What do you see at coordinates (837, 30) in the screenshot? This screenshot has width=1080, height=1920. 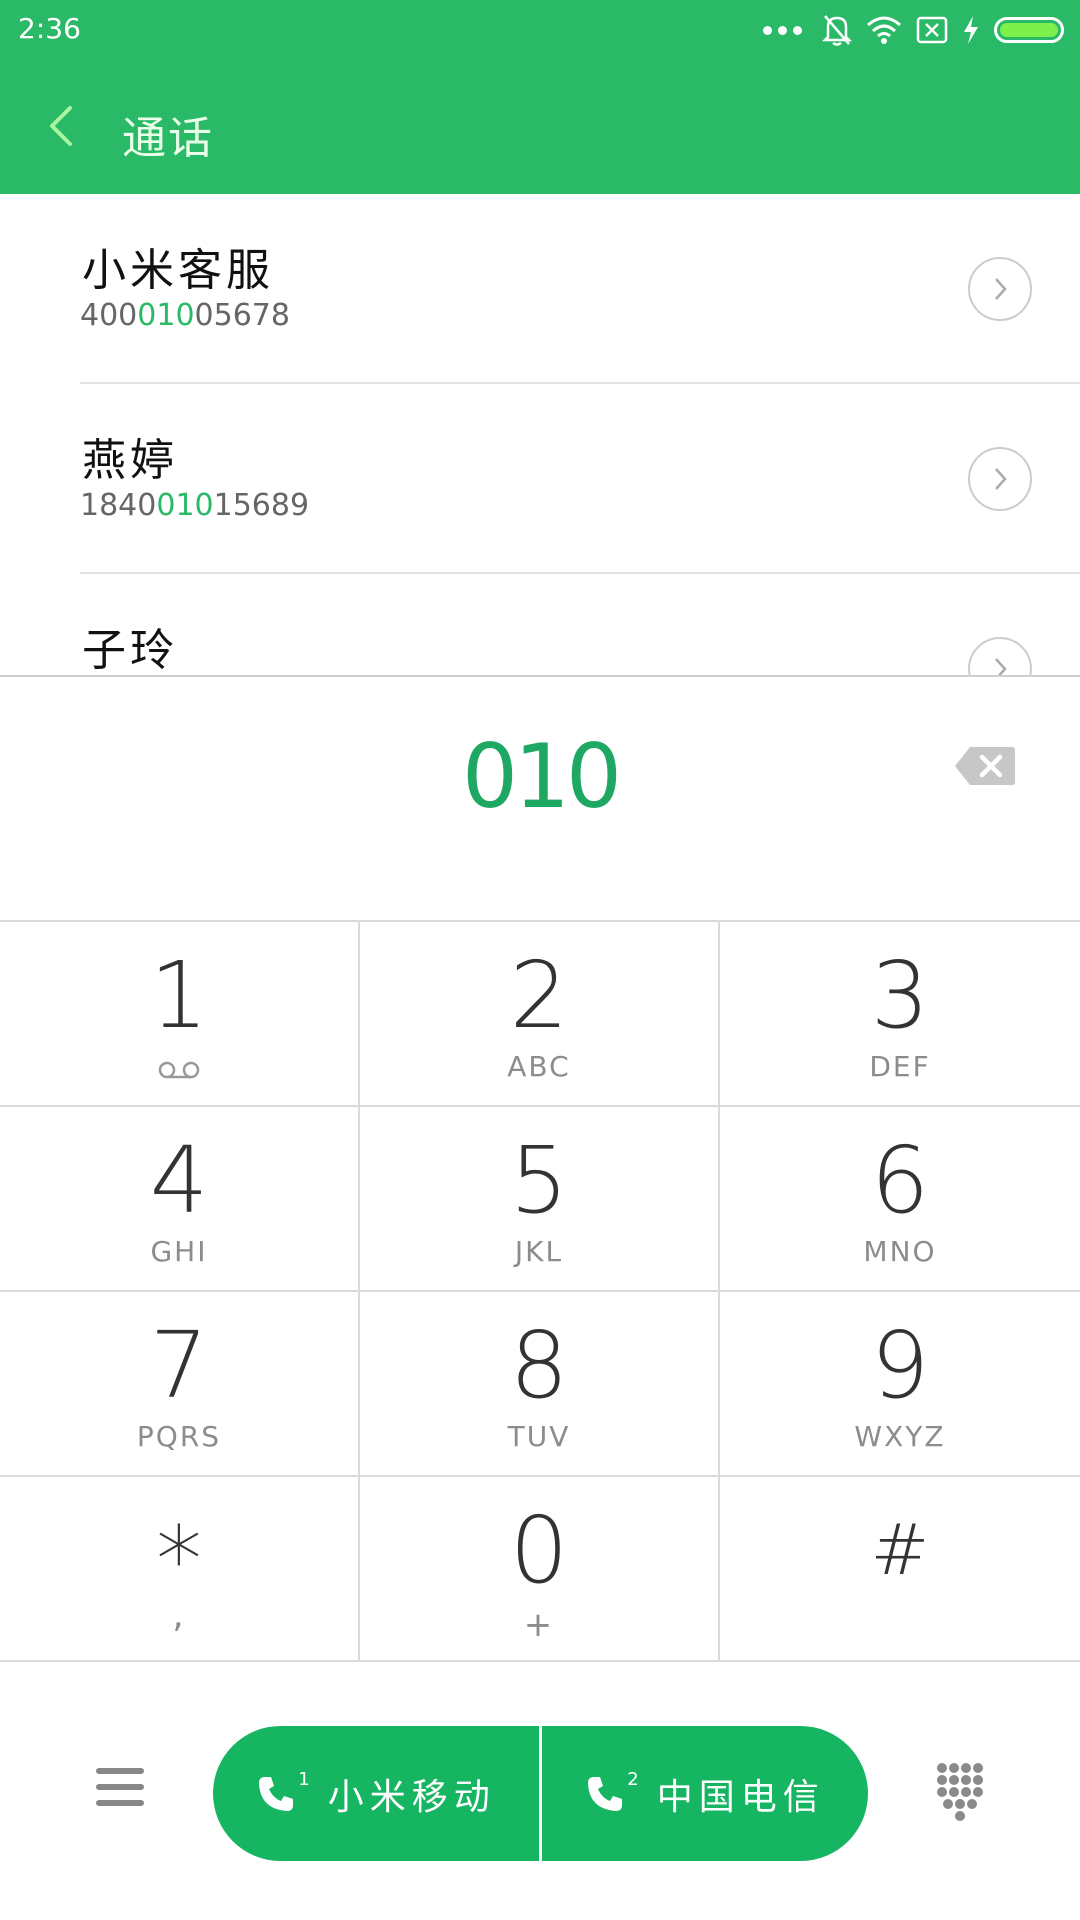 I see `bell-muted-icon` at bounding box center [837, 30].